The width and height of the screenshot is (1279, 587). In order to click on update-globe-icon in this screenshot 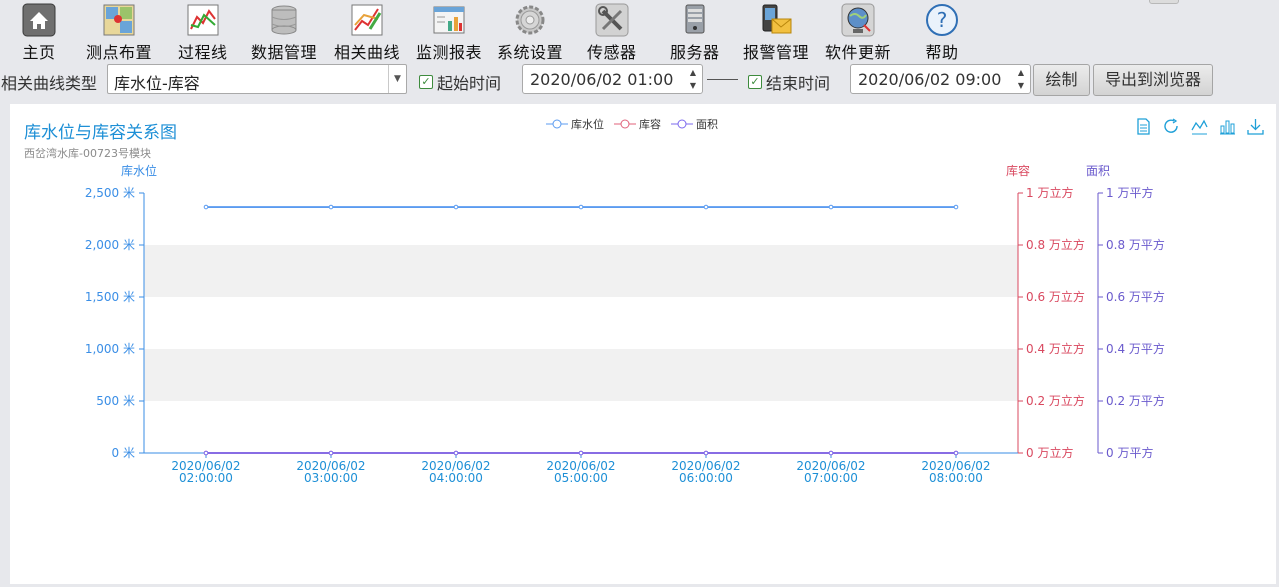, I will do `click(858, 20)`.